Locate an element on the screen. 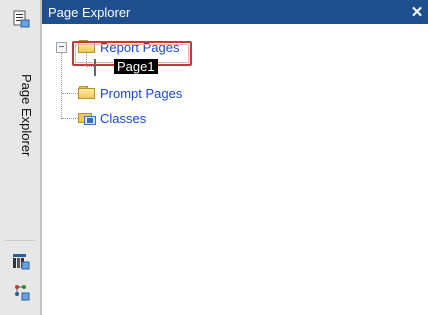 This screenshot has height=315, width=428. left-toolbar: Page Explorer is located at coordinates (20, 157).